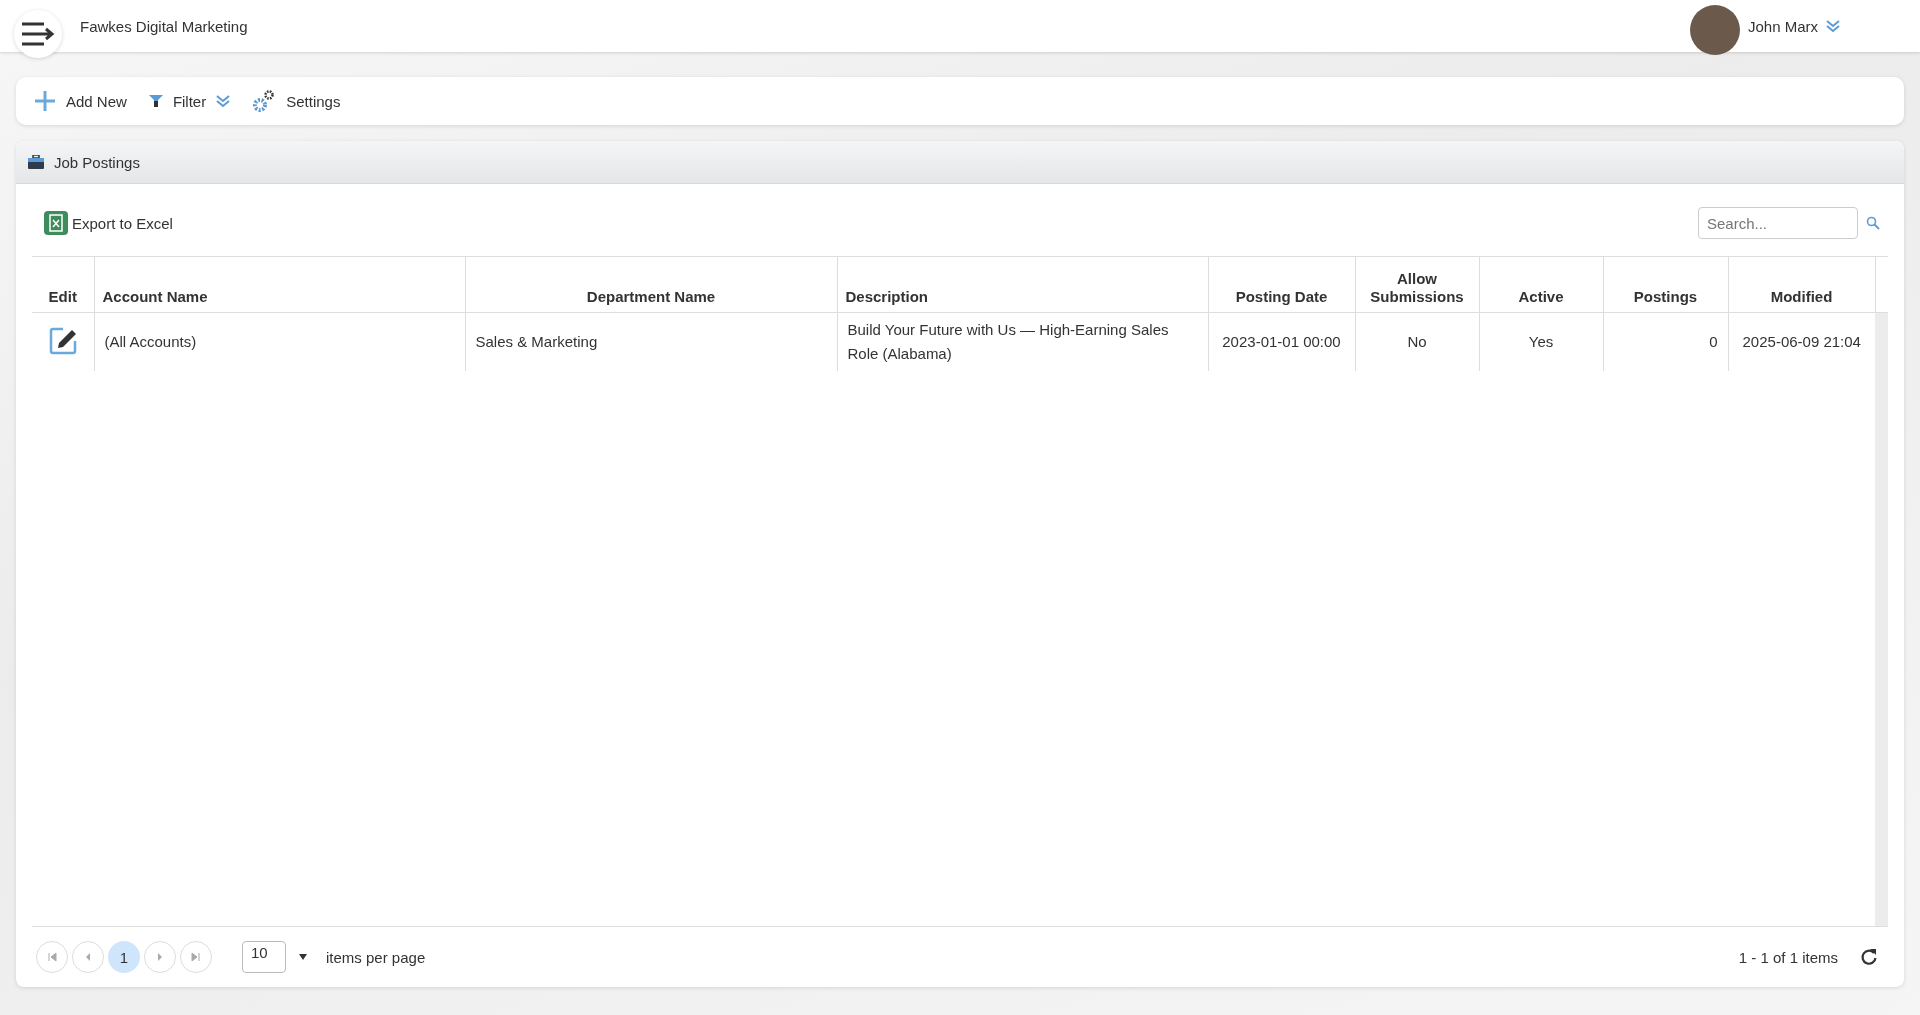  I want to click on refresh-icon, so click(1869, 957).